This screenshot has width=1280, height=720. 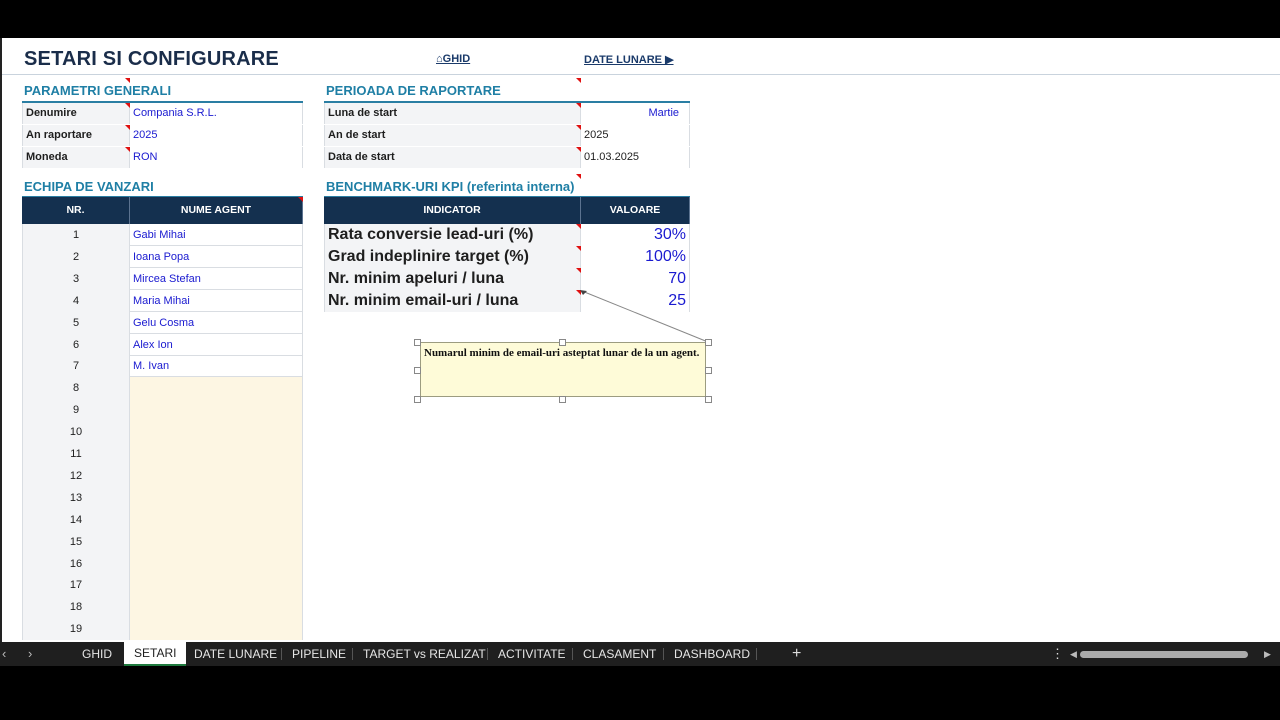 What do you see at coordinates (635, 220) in the screenshot?
I see `column-header-valoare: VALOARE REFERINTA` at bounding box center [635, 220].